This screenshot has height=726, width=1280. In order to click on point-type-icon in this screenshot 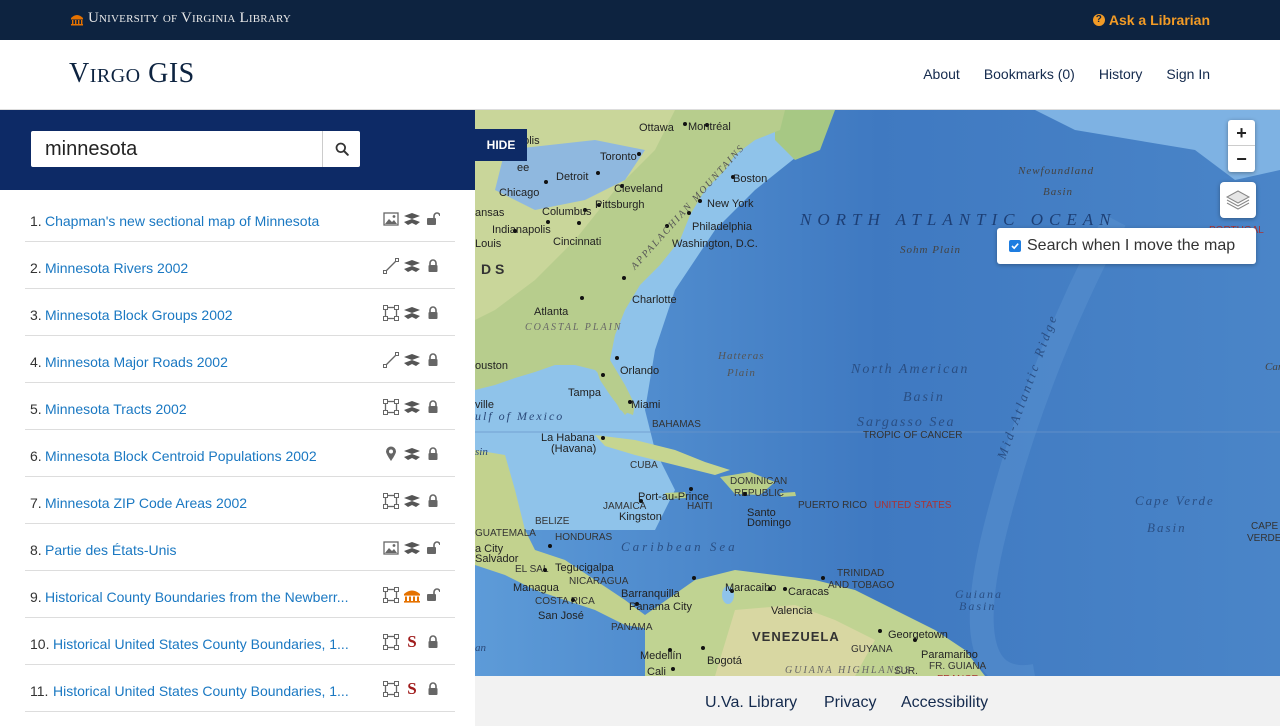, I will do `click(391, 454)`.